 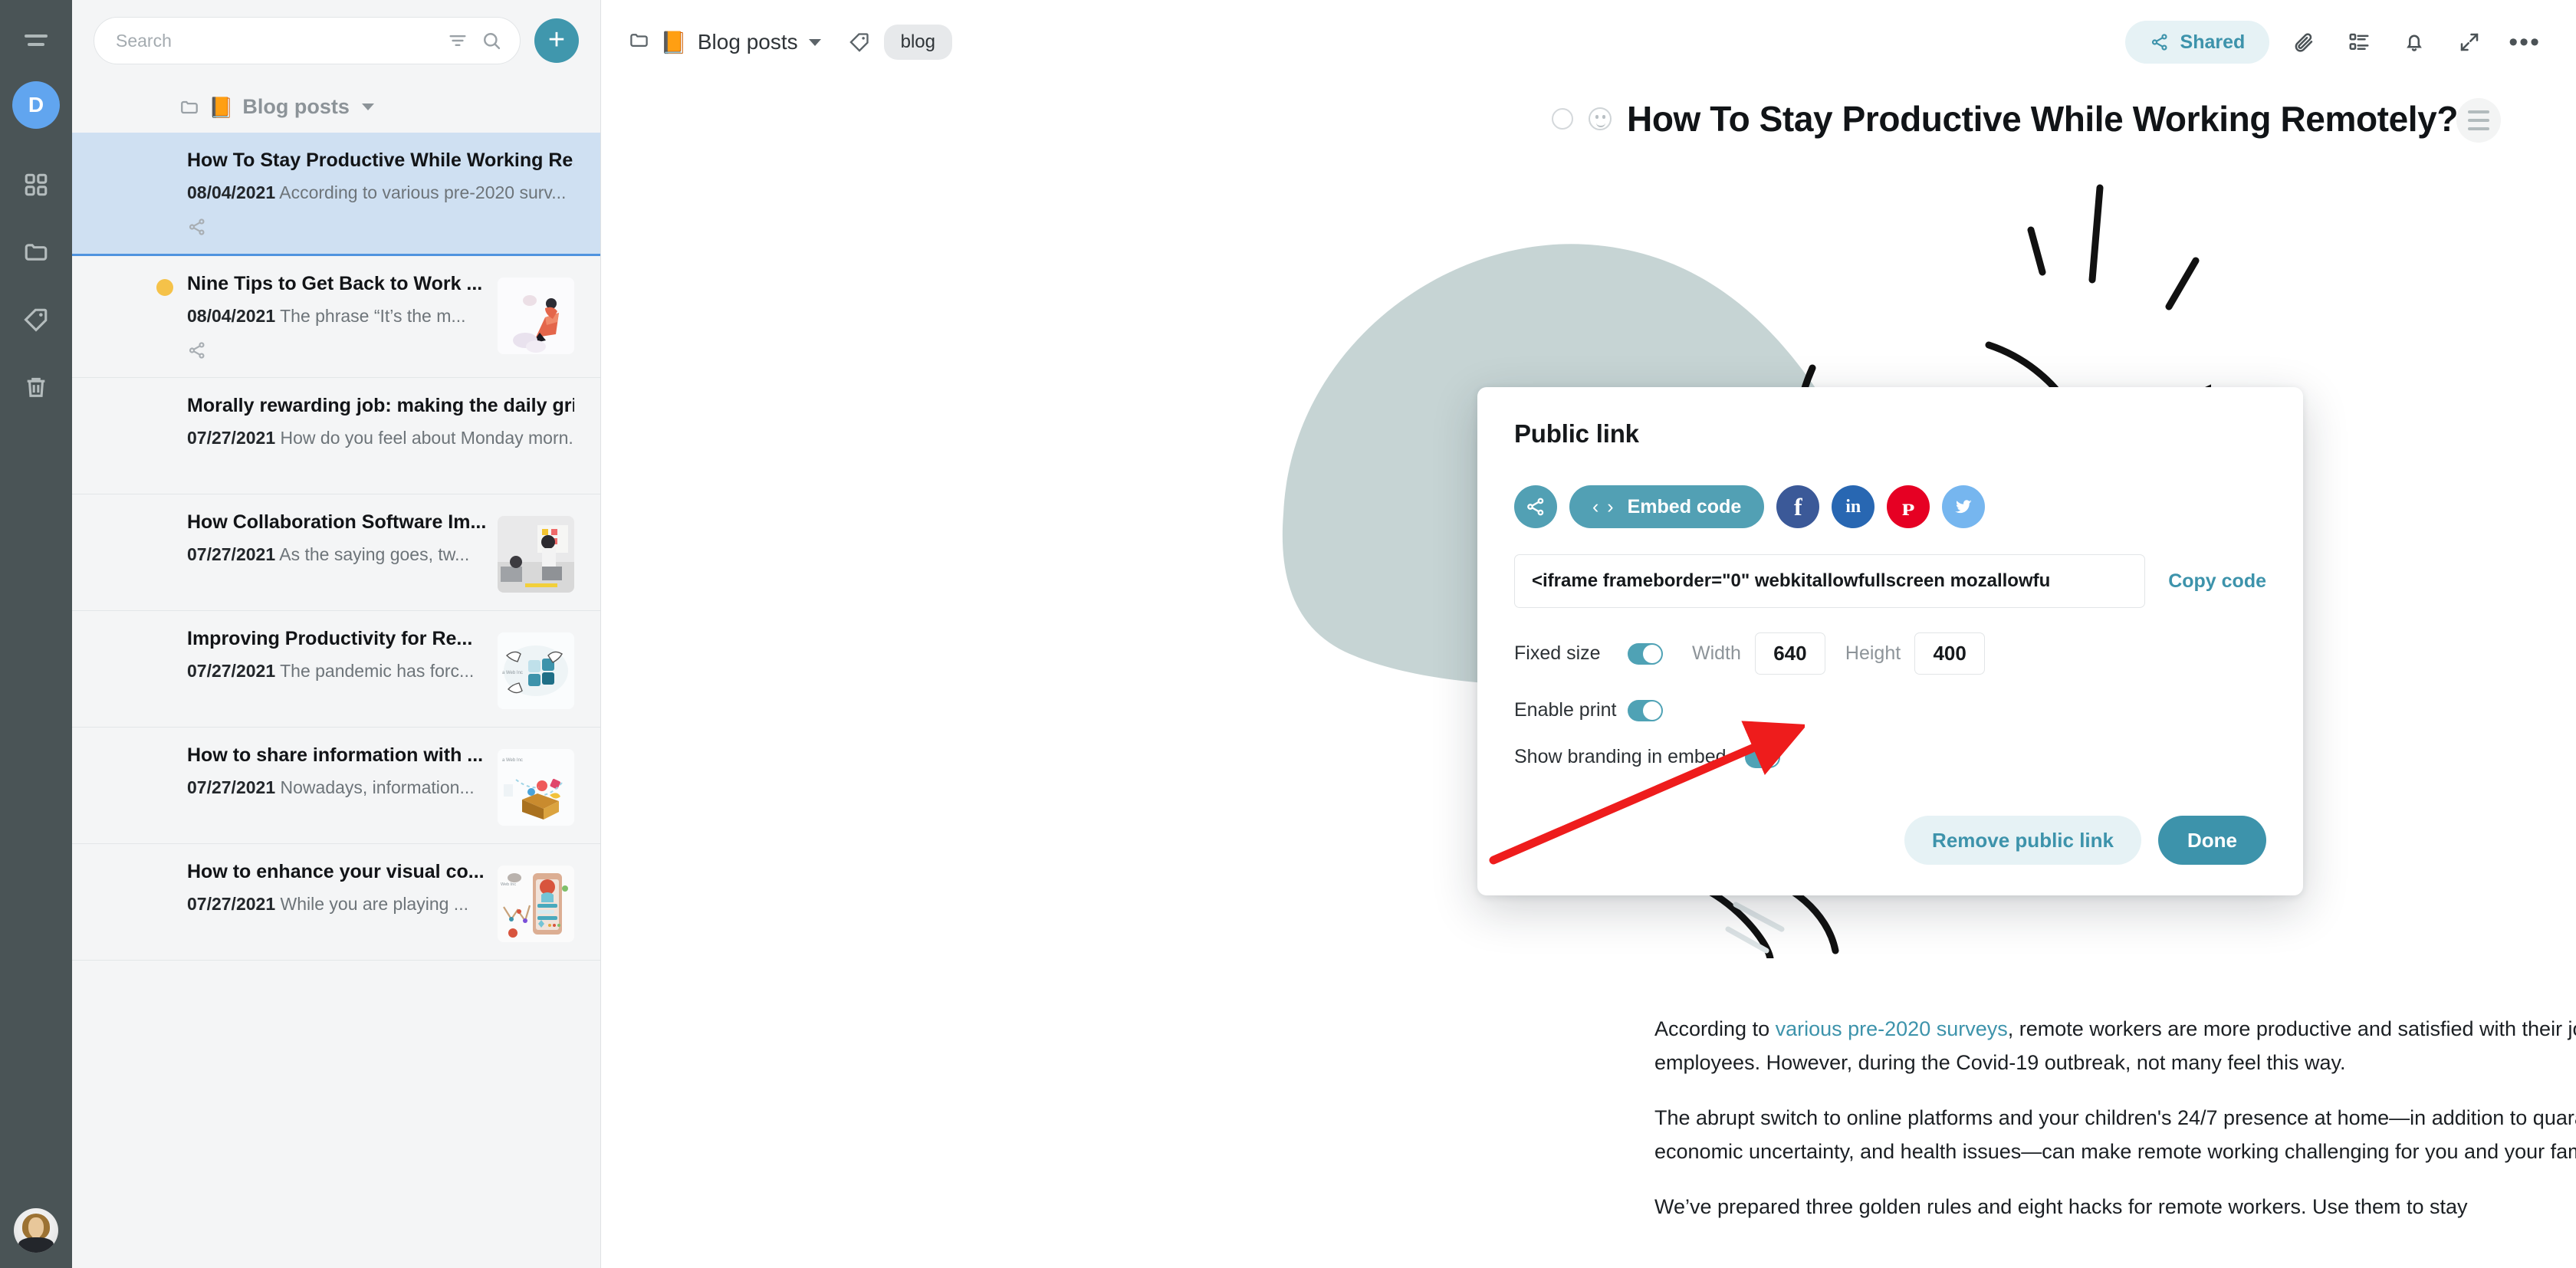 I want to click on left-icon-rail: D, so click(x=36, y=634).